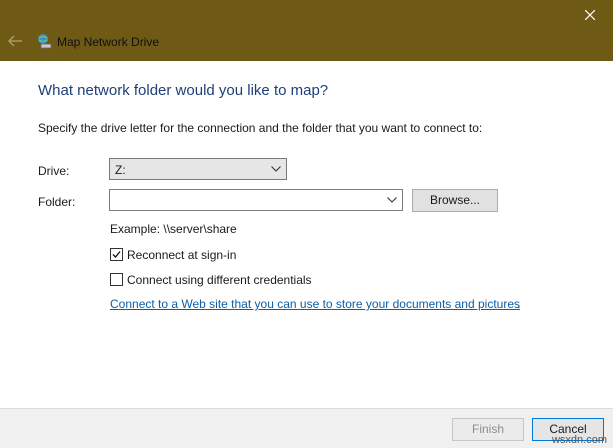  I want to click on reconnect-checkbox, so click(116, 254).